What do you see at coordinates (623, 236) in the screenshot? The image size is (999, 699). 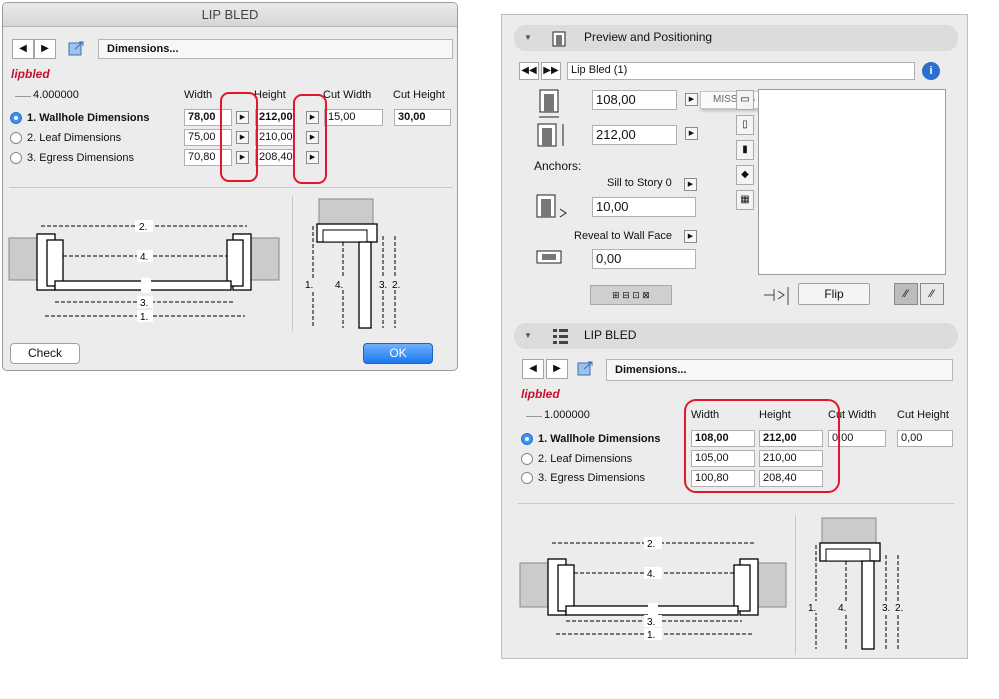 I see `reveal-label: Reveal to Wall Face` at bounding box center [623, 236].